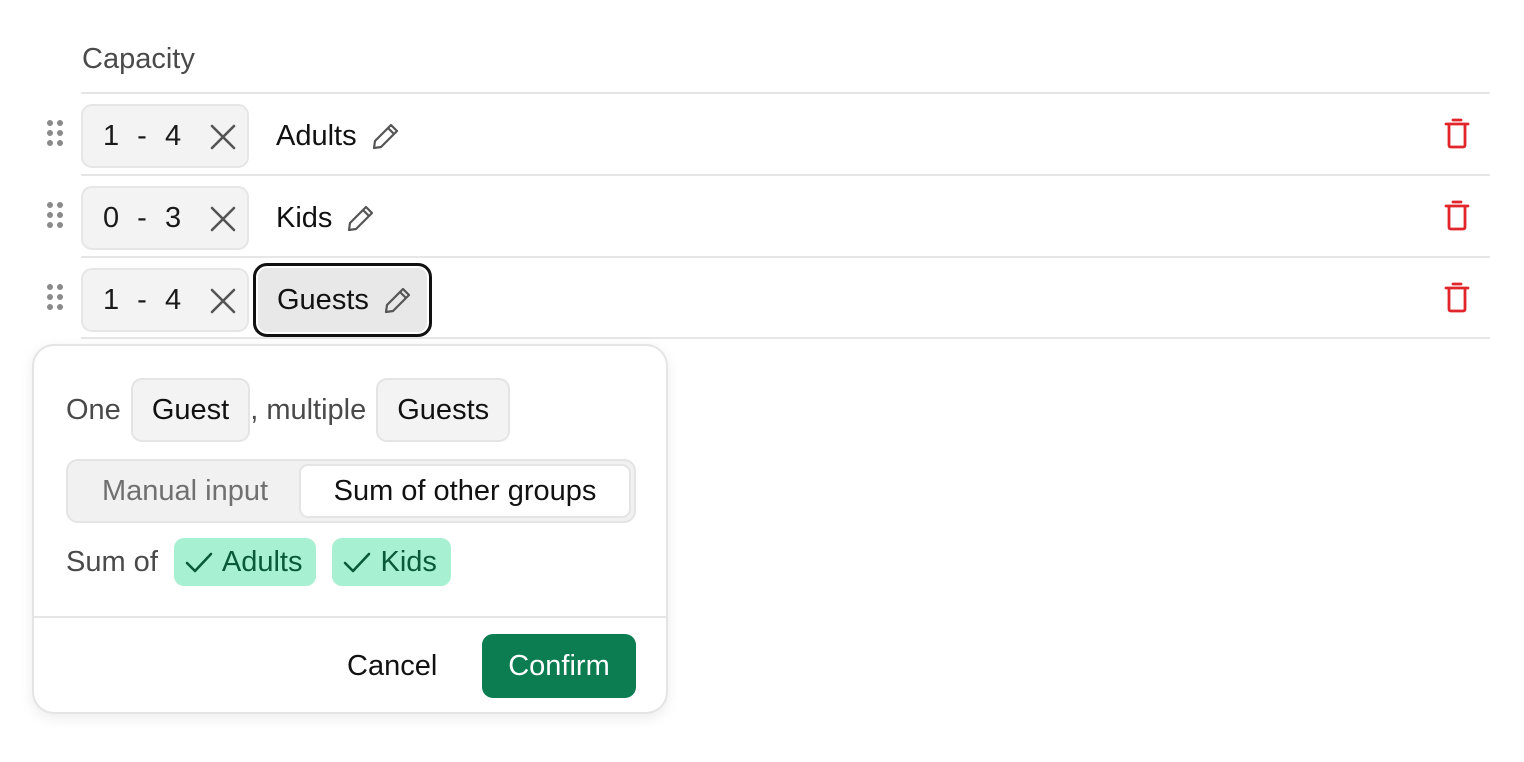 Image resolution: width=1524 pixels, height=762 pixels. I want to click on sum-of-text: Sum of, so click(112, 561).